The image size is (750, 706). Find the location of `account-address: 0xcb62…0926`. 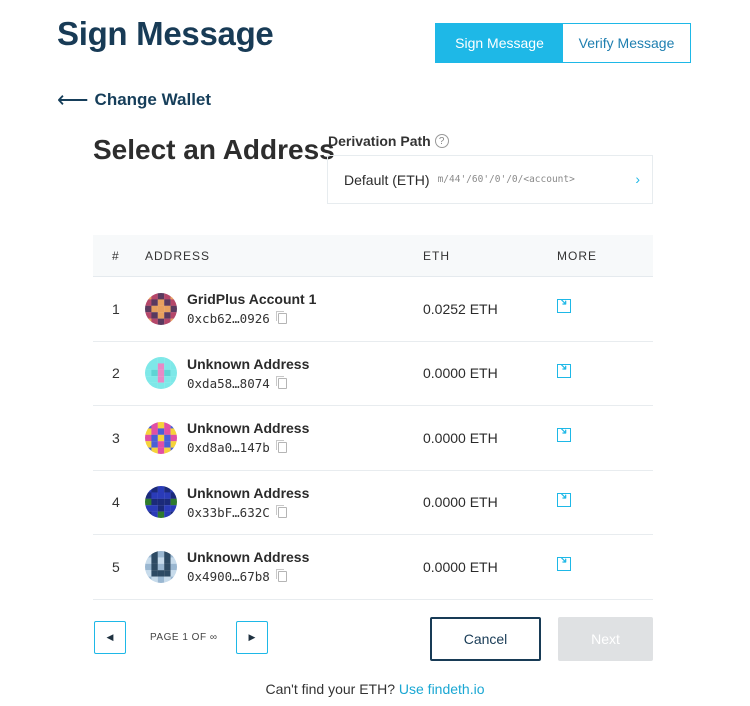

account-address: 0xcb62…0926 is located at coordinates (228, 319).